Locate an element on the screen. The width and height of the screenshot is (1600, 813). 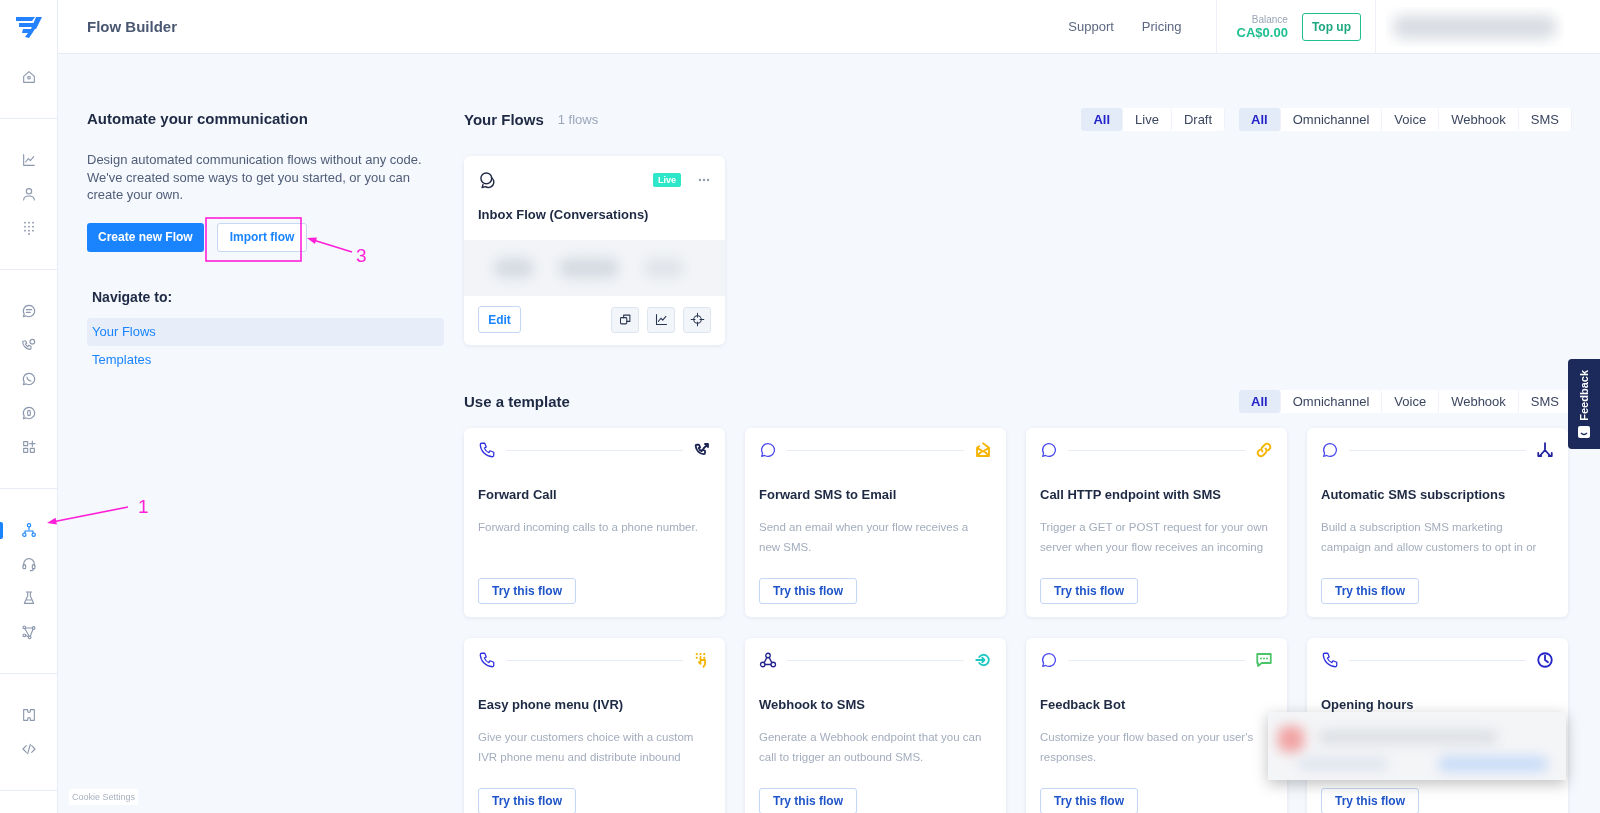
target-icon is located at coordinates (697, 319).